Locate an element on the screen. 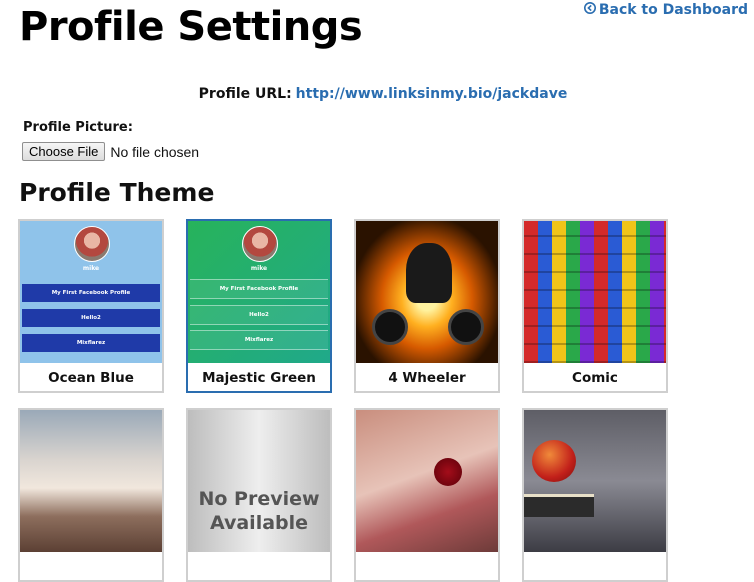  theme-tile-comic: Comic is located at coordinates (595, 306).